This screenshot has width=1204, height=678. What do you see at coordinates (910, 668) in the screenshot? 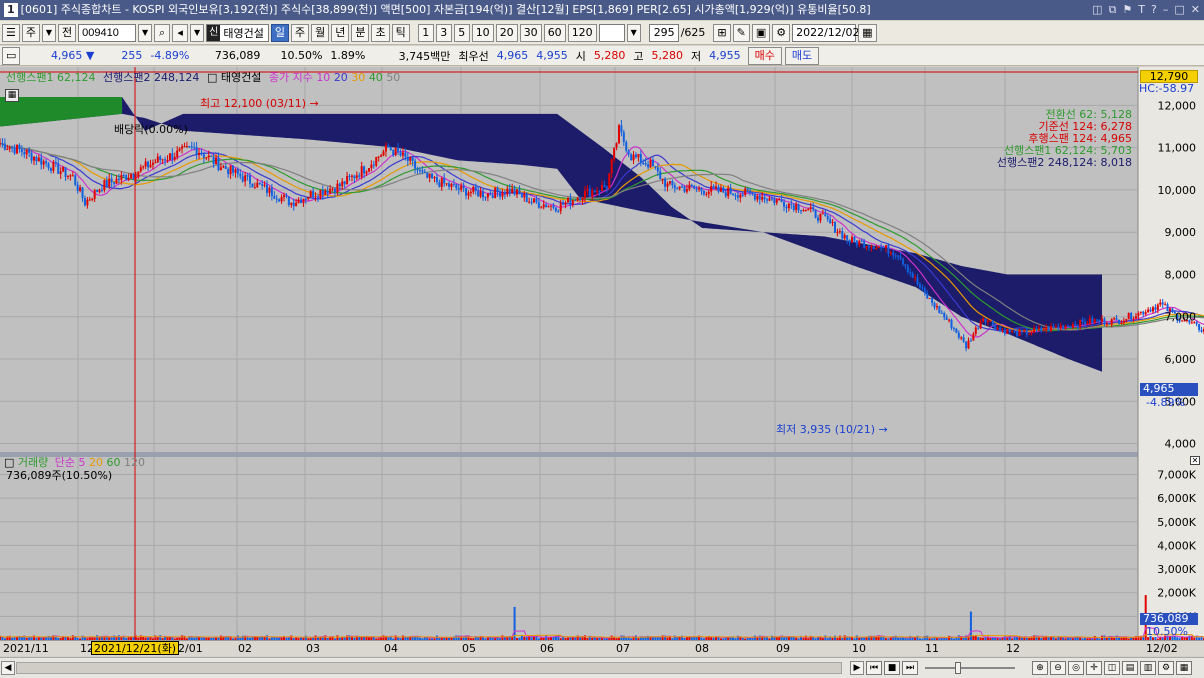
I see `last-icon: ⏭` at bounding box center [910, 668].